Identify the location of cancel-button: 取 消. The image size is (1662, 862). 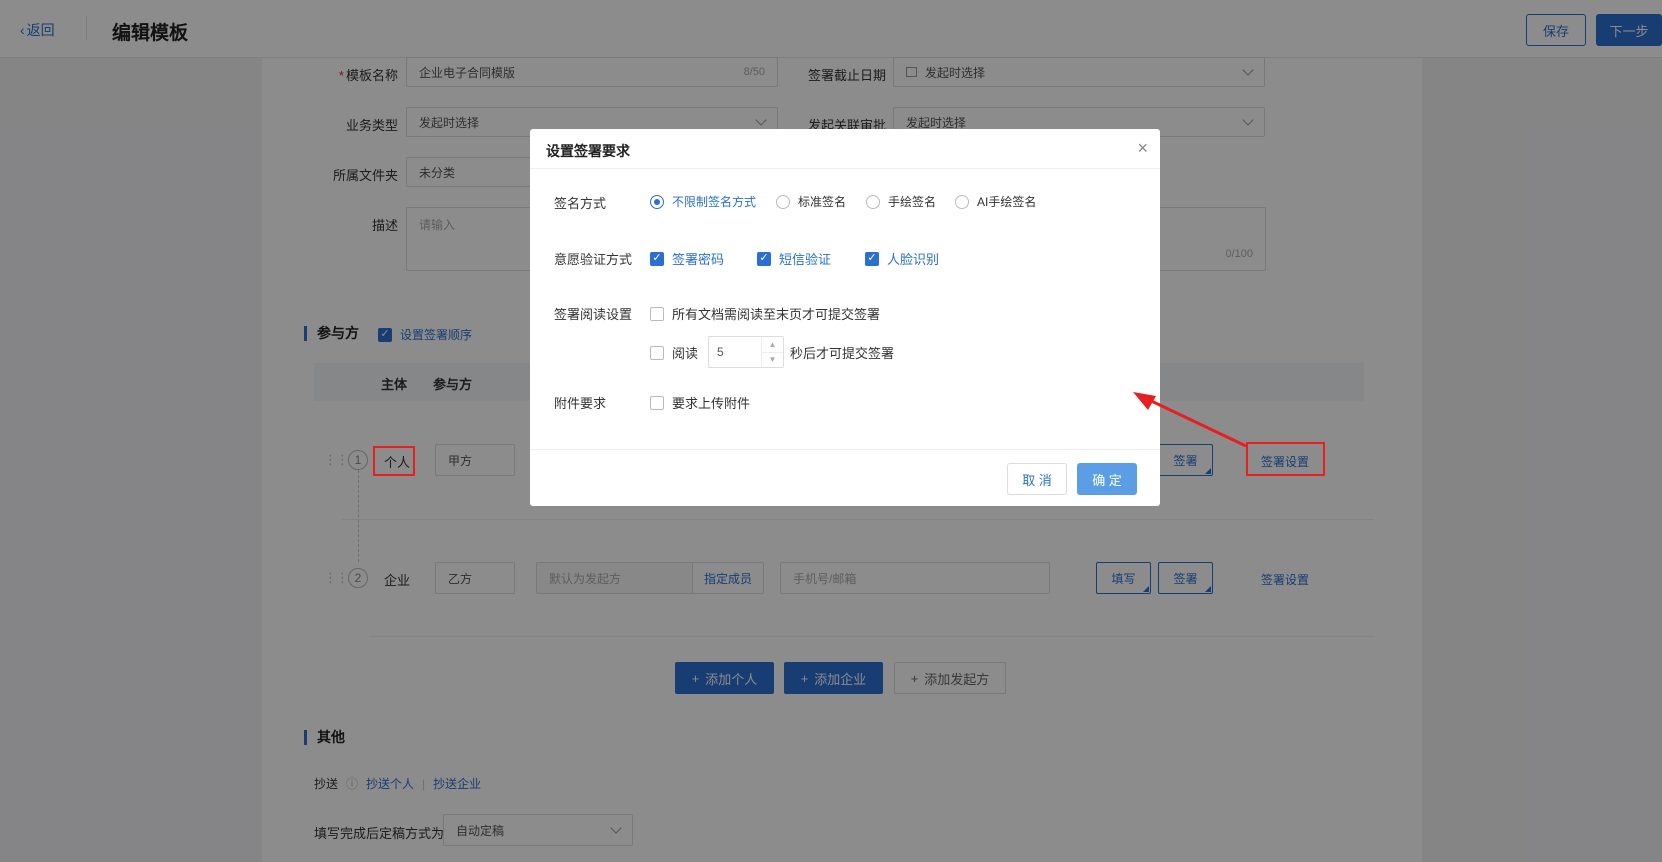
(1037, 479).